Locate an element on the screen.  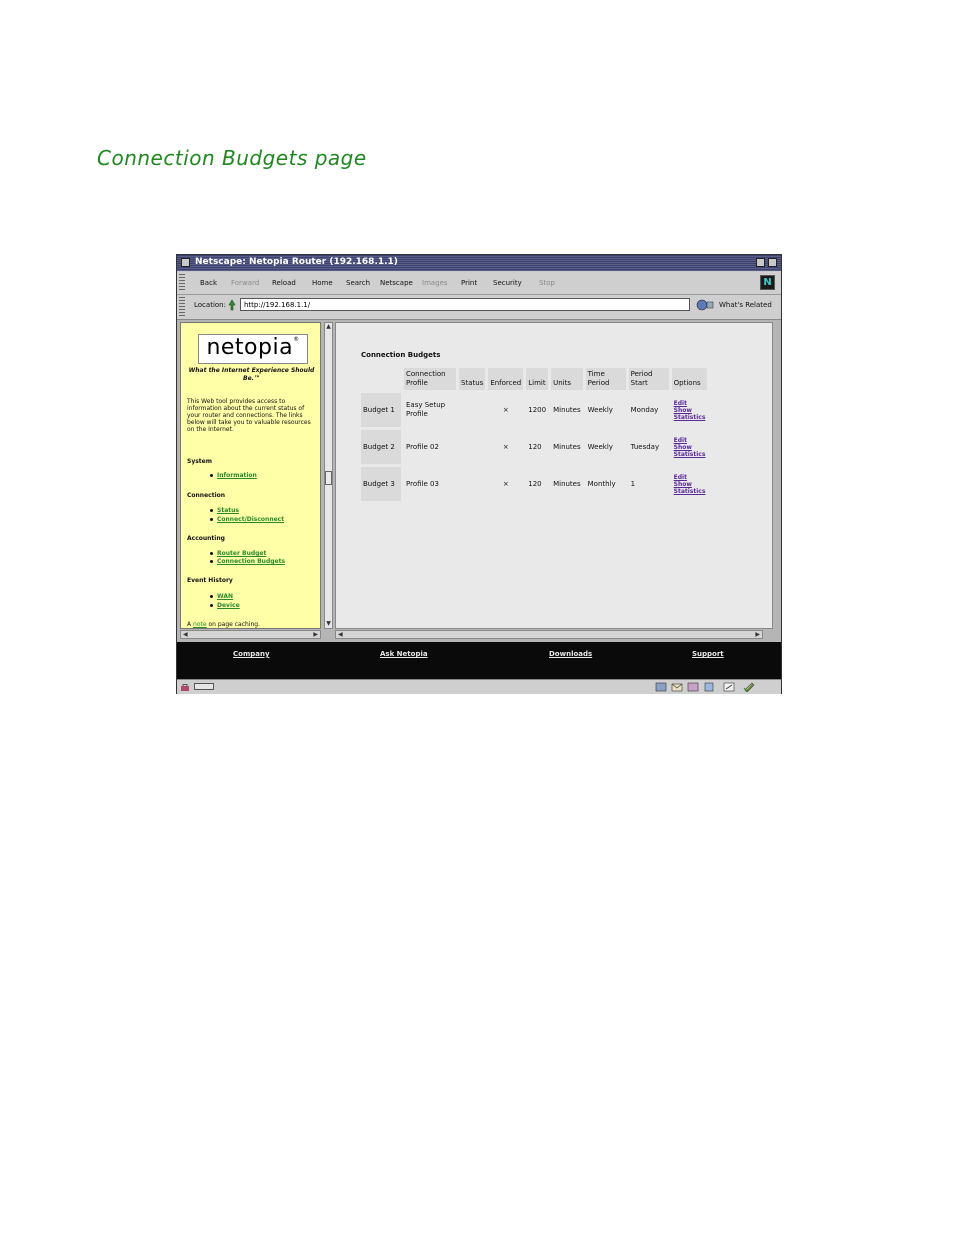
whats-related-button: What's Related is located at coordinates (745, 305).